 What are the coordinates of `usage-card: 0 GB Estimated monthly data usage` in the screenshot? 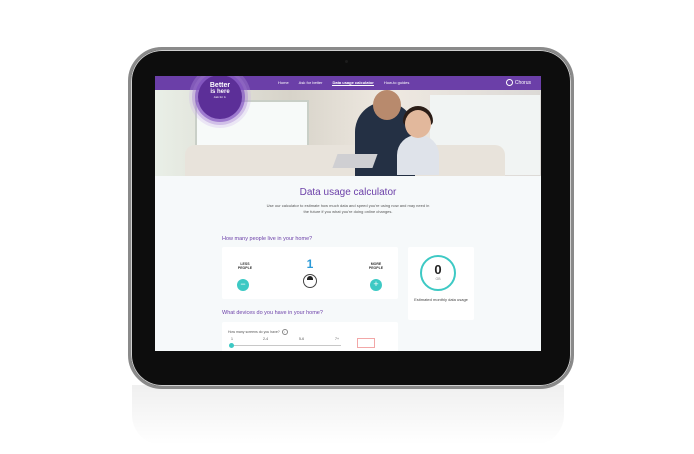 It's located at (441, 283).